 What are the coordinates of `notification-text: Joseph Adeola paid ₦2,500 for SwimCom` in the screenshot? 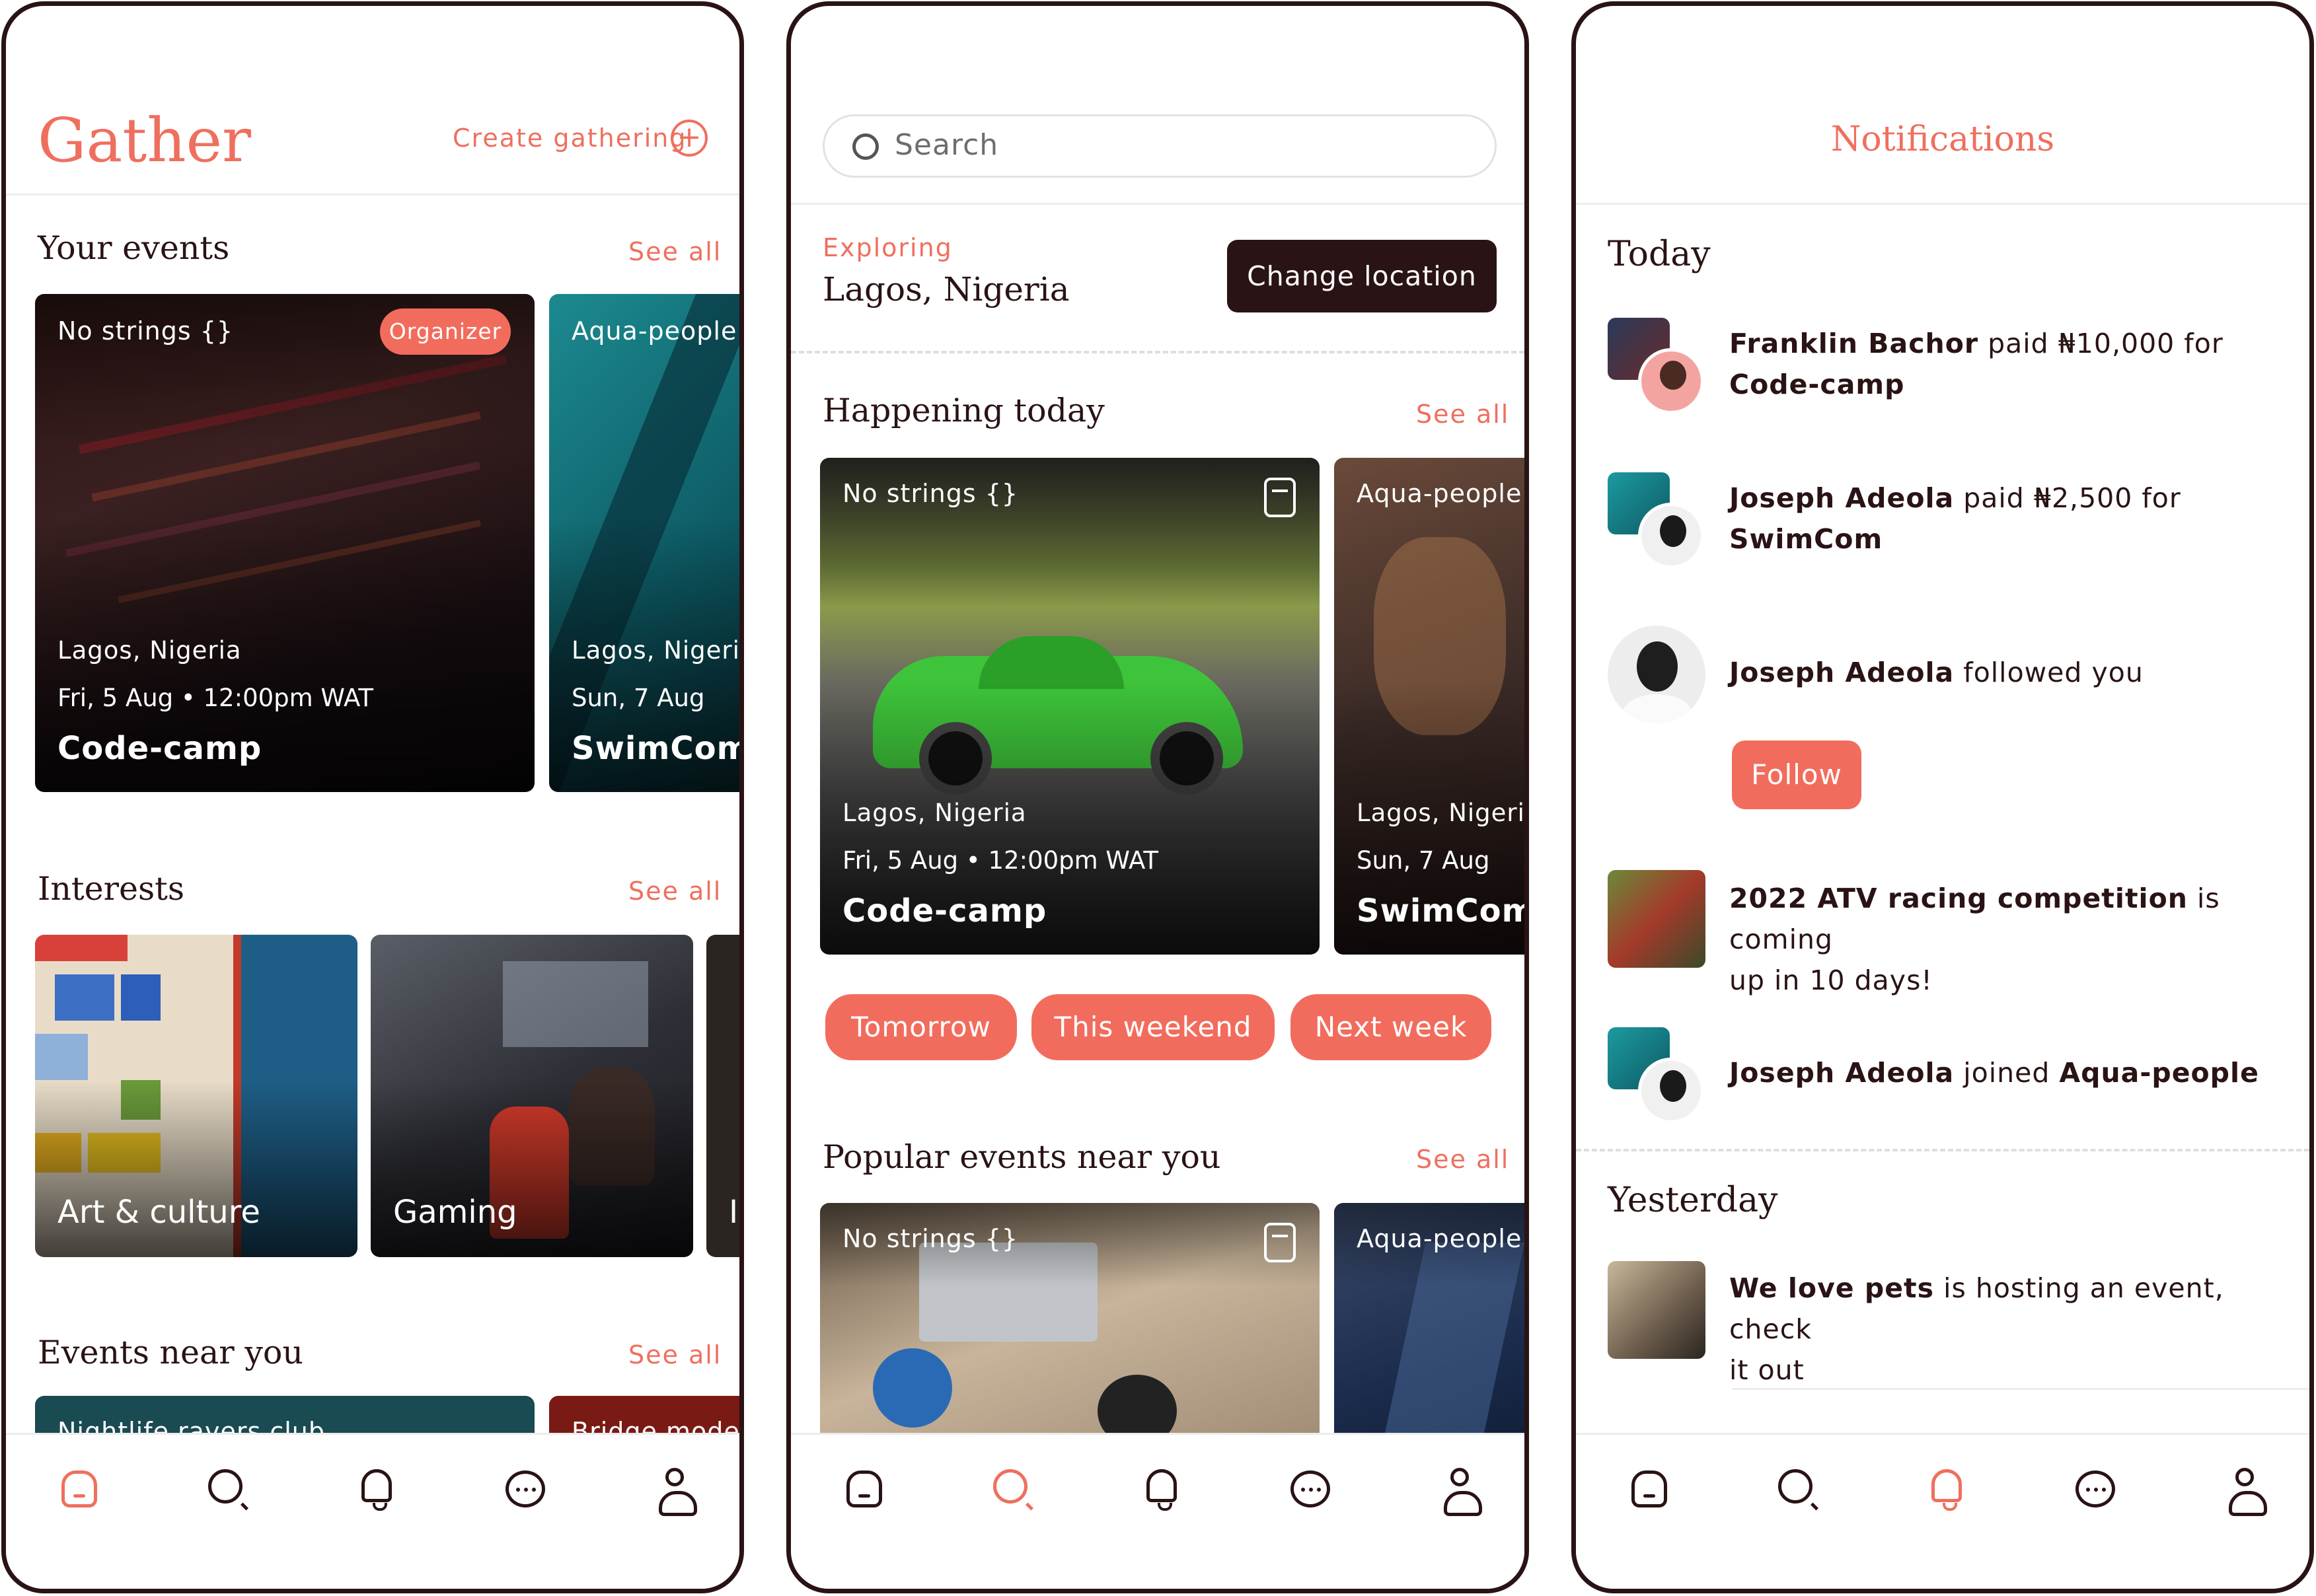 It's located at (1955, 519).